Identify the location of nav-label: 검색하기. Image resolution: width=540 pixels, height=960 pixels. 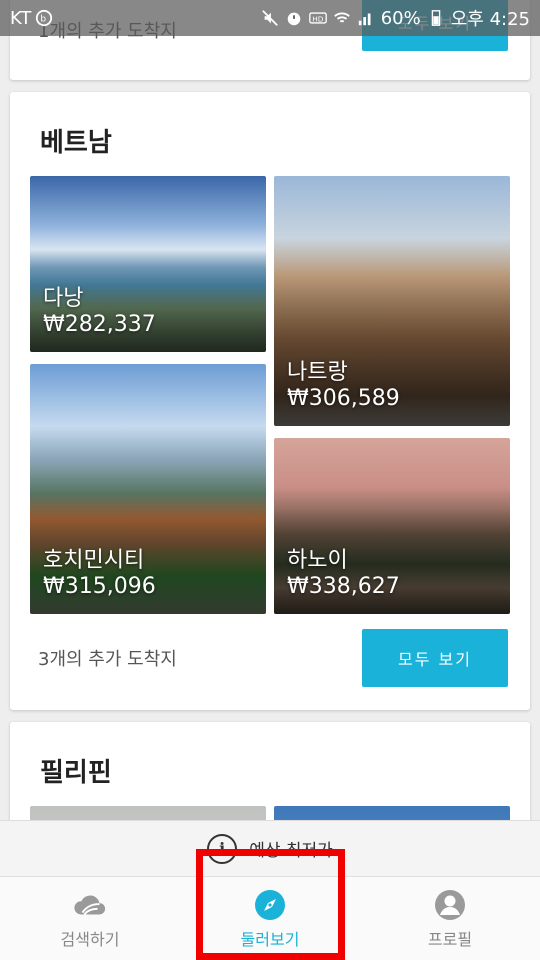
(90, 939).